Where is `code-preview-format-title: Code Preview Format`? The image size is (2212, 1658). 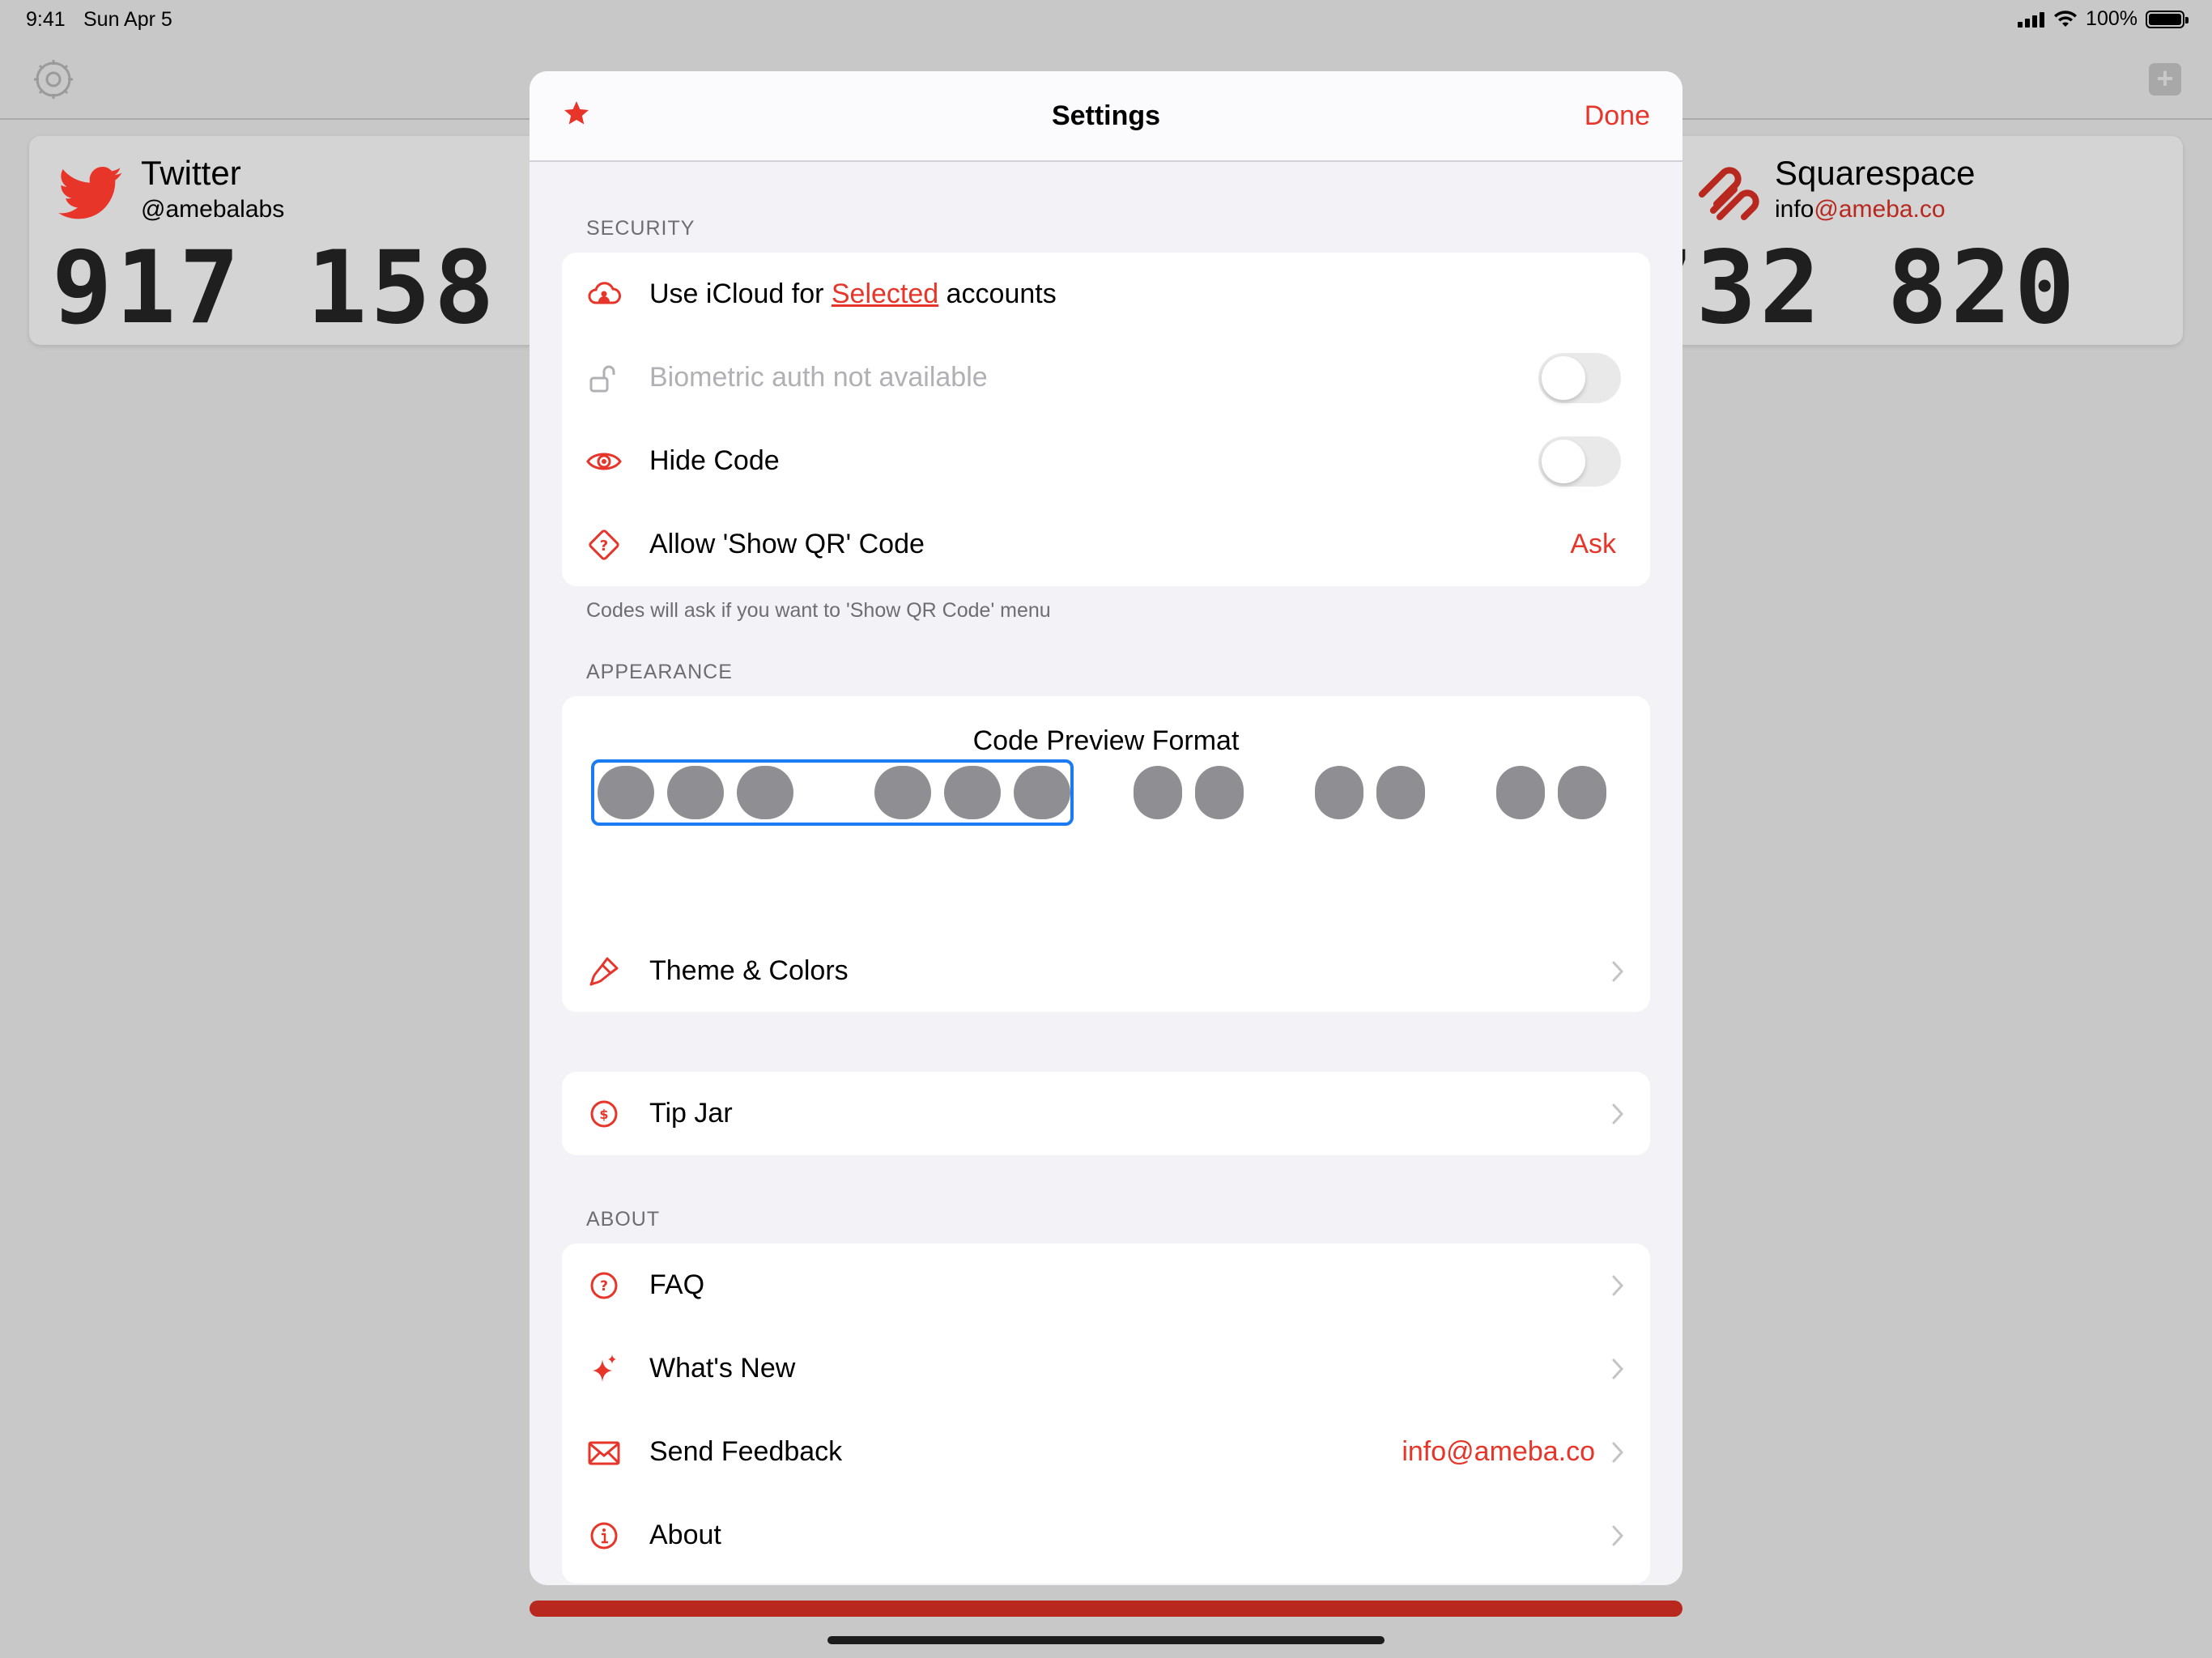
code-preview-format-title: Code Preview Format is located at coordinates (1106, 740).